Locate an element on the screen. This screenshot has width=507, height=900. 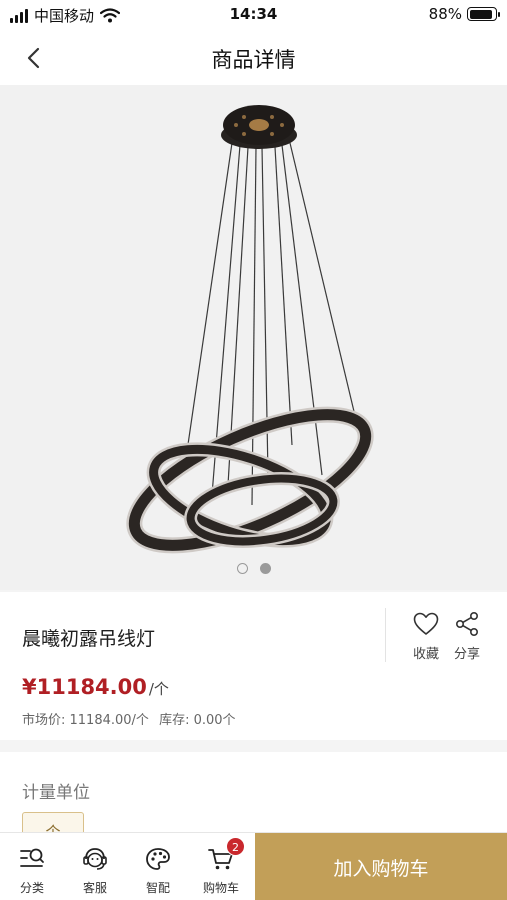
cart-count-badge: 2 is located at coordinates (235, 846).